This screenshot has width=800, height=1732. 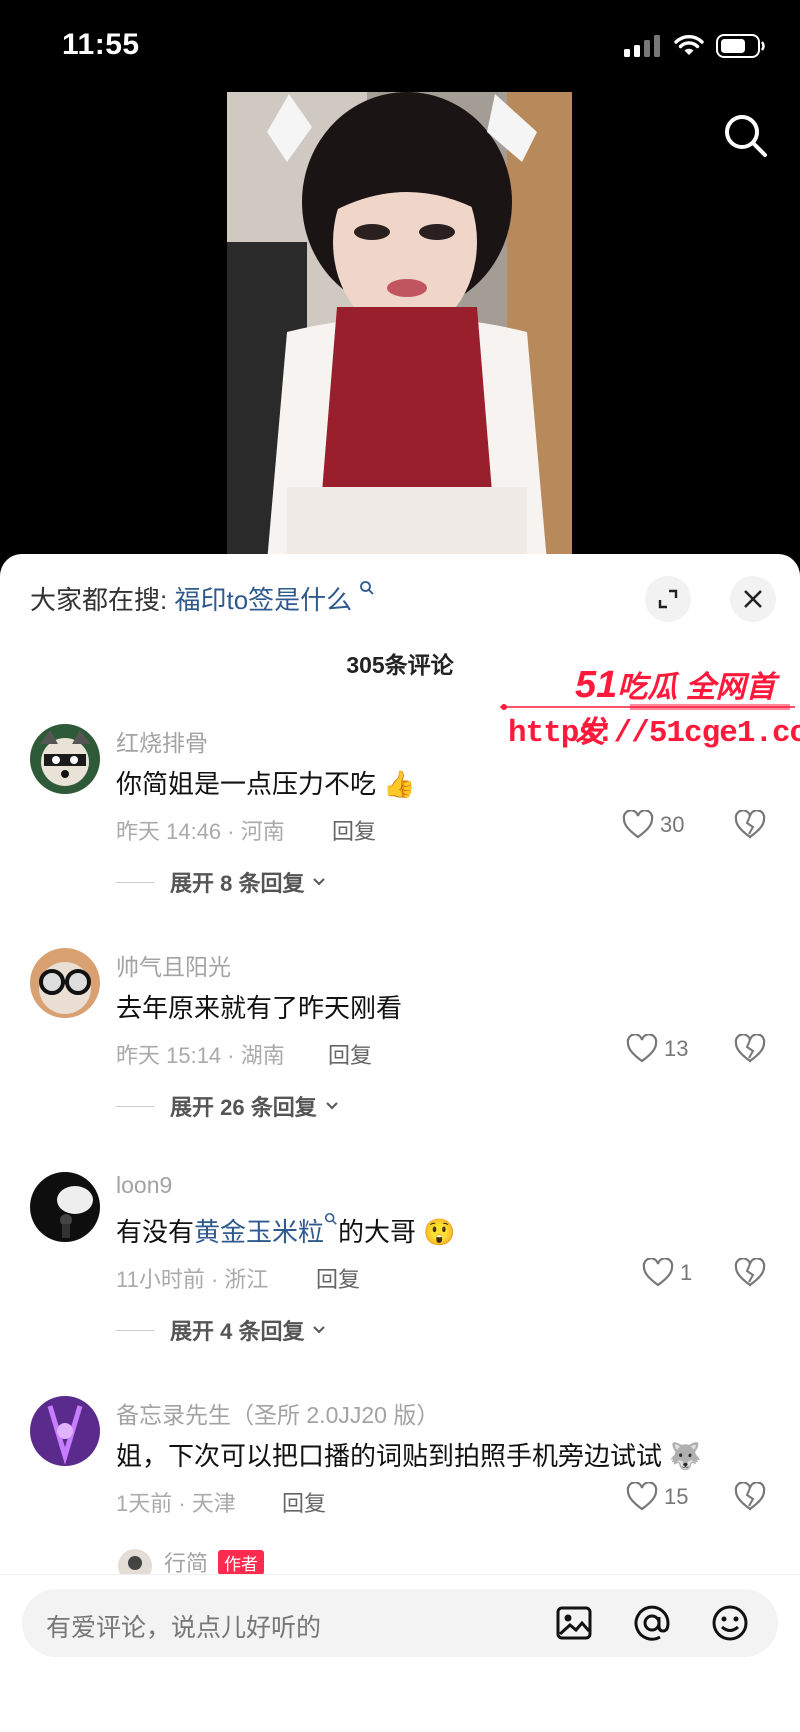 What do you see at coordinates (676, 1048) in the screenshot?
I see `like-count: 13` at bounding box center [676, 1048].